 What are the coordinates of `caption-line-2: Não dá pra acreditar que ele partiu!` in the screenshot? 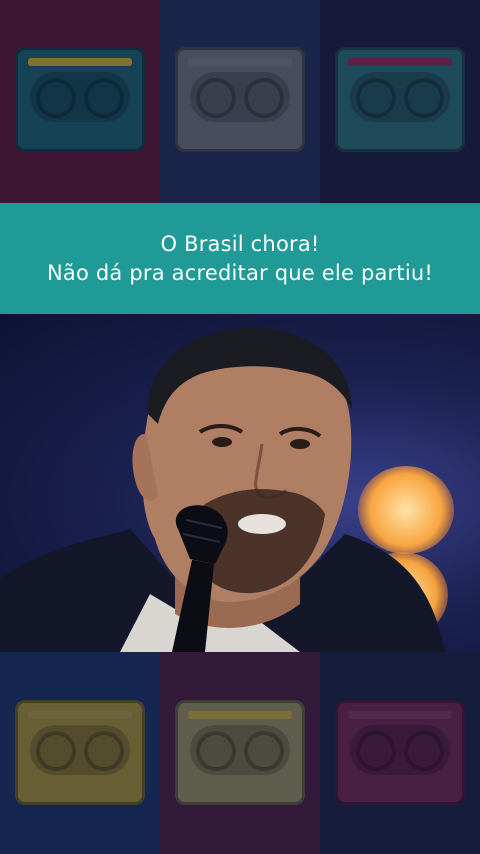 It's located at (240, 272).